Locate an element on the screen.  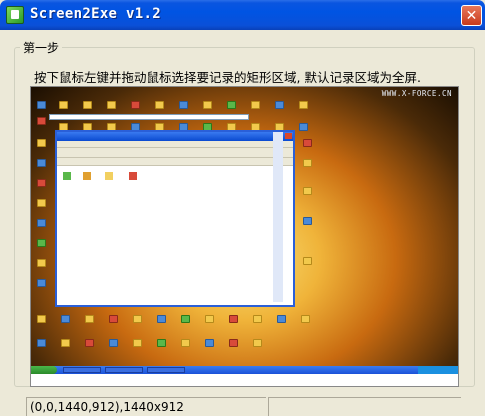
start-button-thumbnail is located at coordinates (44, 370).